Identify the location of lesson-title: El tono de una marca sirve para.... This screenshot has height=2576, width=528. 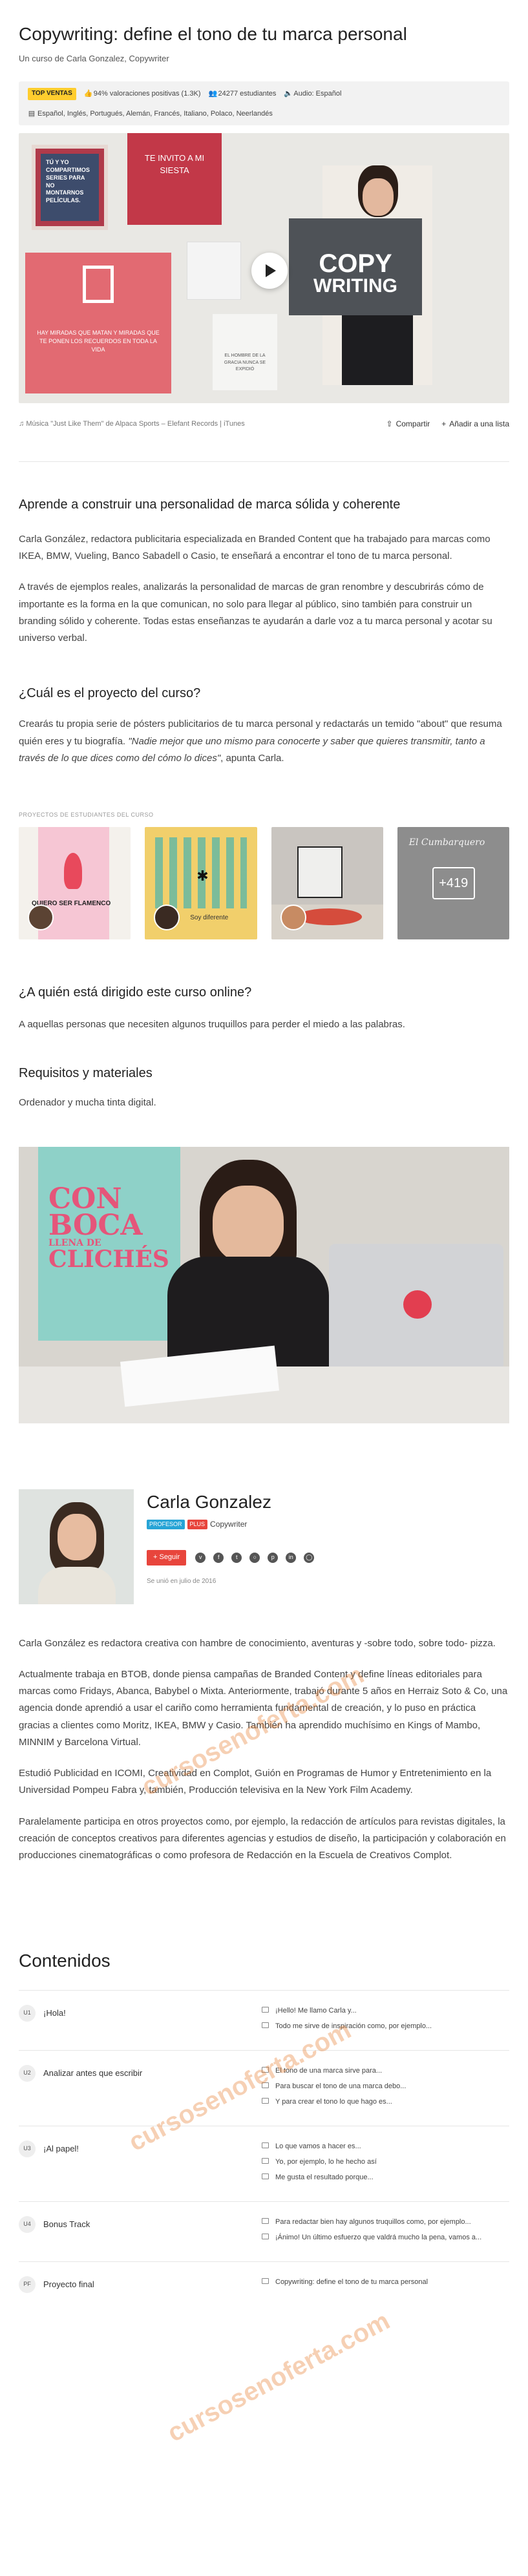
(329, 2070).